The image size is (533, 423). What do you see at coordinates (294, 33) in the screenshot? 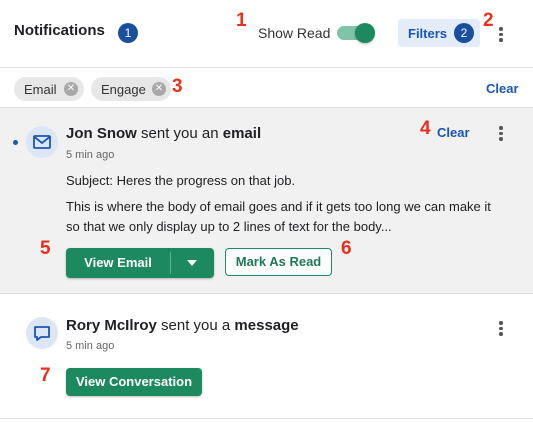
I see `show-read-label: Show Read` at bounding box center [294, 33].